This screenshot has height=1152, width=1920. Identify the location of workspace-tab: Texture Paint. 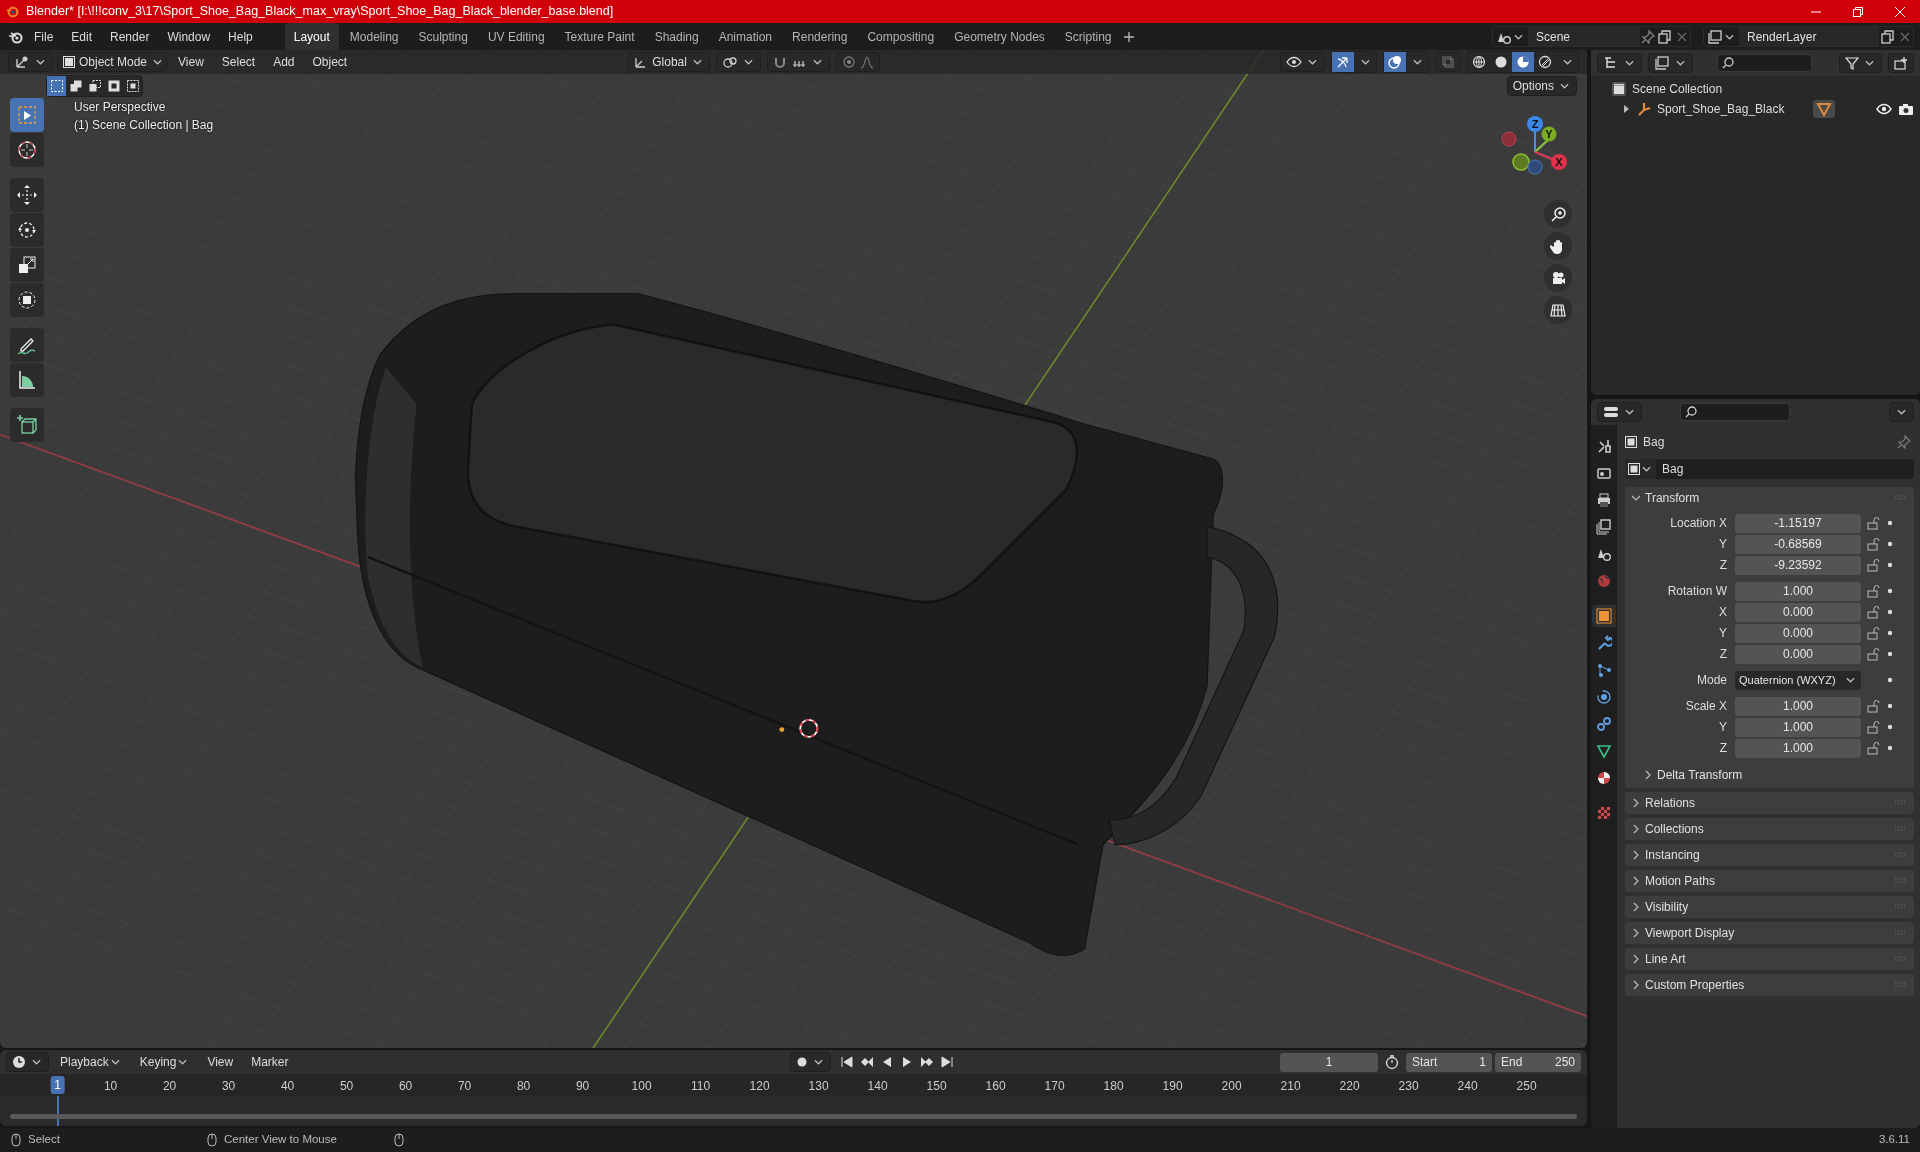
(599, 36).